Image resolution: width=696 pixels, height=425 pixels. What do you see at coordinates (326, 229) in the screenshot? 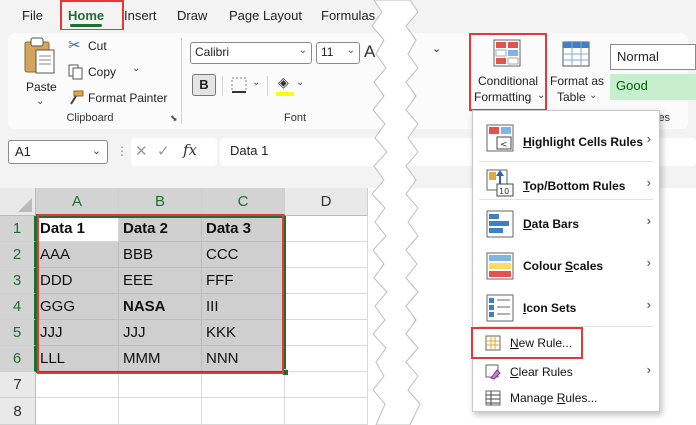
I see `cell-d1` at bounding box center [326, 229].